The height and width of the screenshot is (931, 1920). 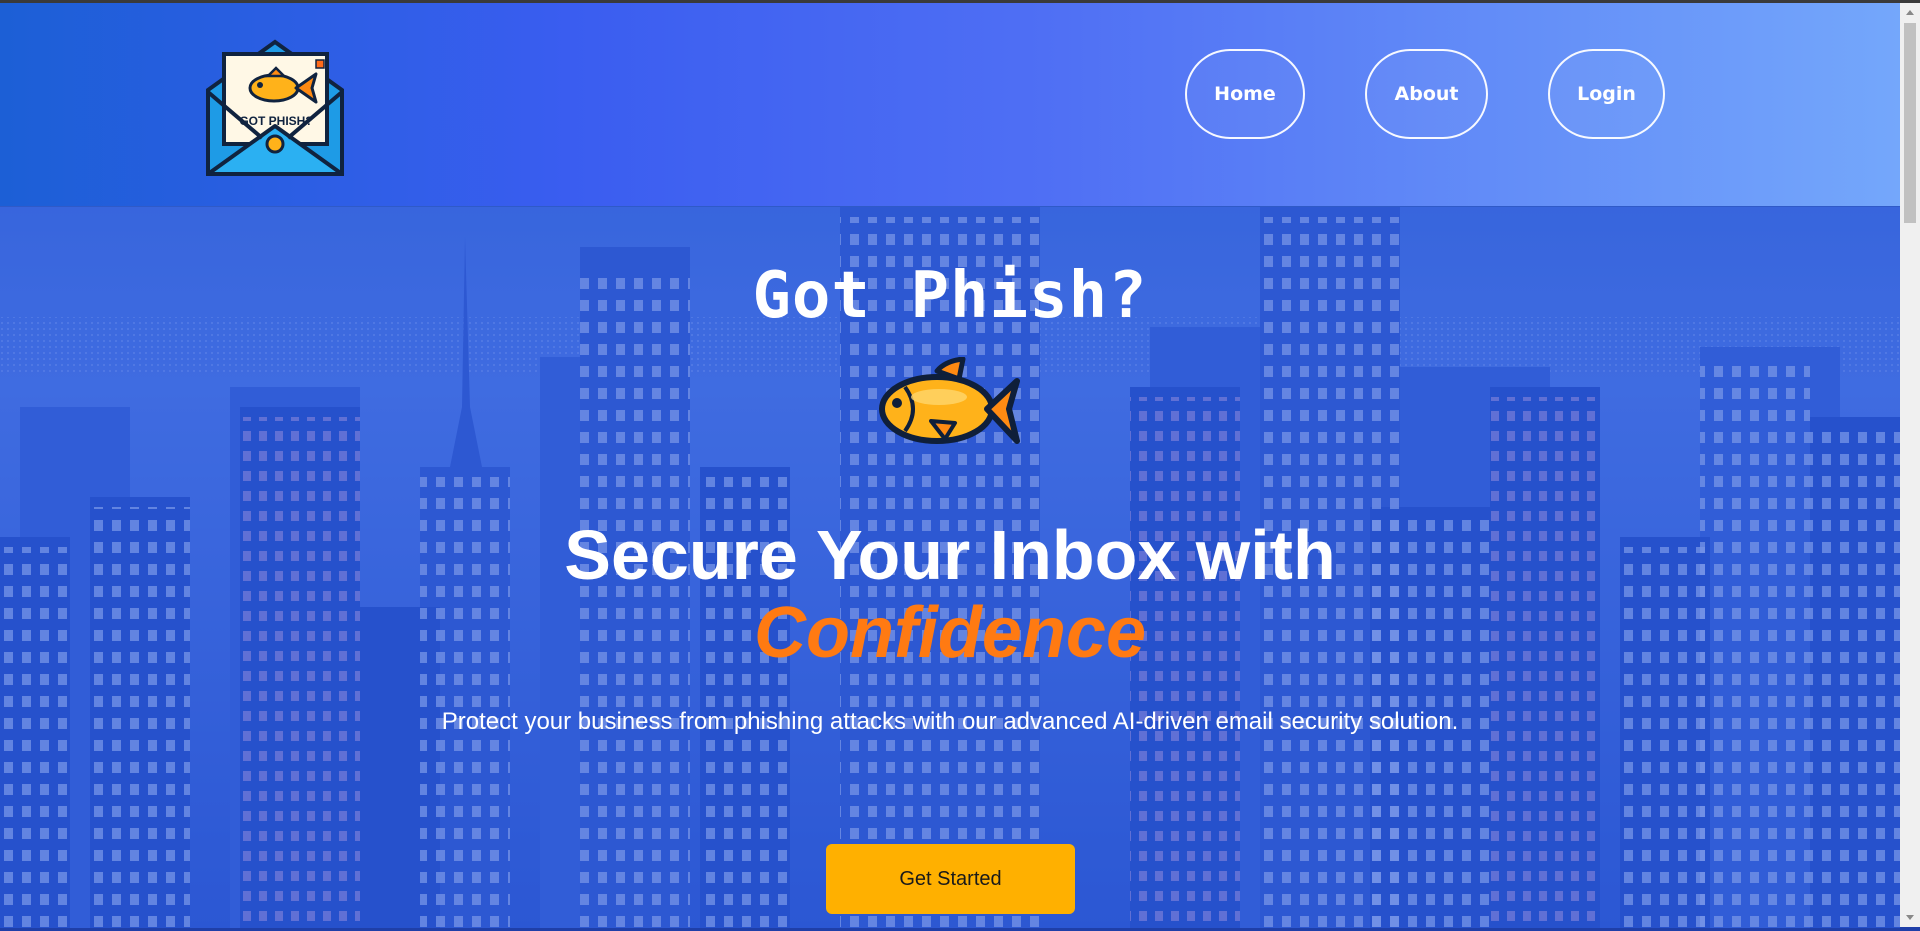 I want to click on scrollbar-thumb, so click(x=1910, y=123).